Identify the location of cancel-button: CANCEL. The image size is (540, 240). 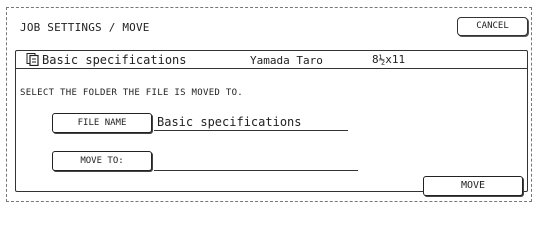
(492, 26).